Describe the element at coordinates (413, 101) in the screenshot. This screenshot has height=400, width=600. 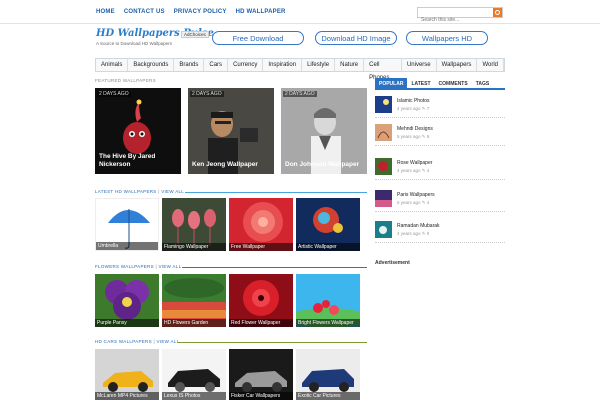
I see `popular-title: Islamic Photos` at that location.